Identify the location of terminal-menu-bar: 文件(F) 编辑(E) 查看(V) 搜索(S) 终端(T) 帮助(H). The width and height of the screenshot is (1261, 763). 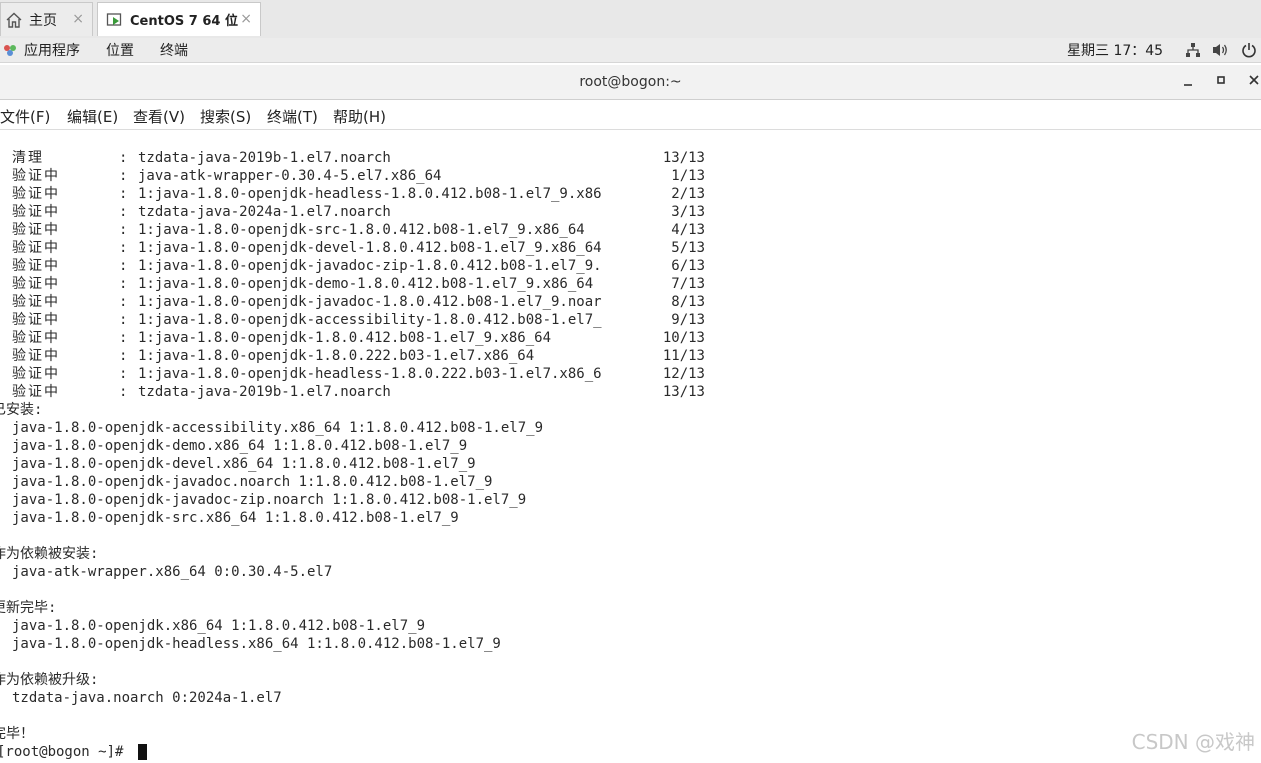
(630, 115).